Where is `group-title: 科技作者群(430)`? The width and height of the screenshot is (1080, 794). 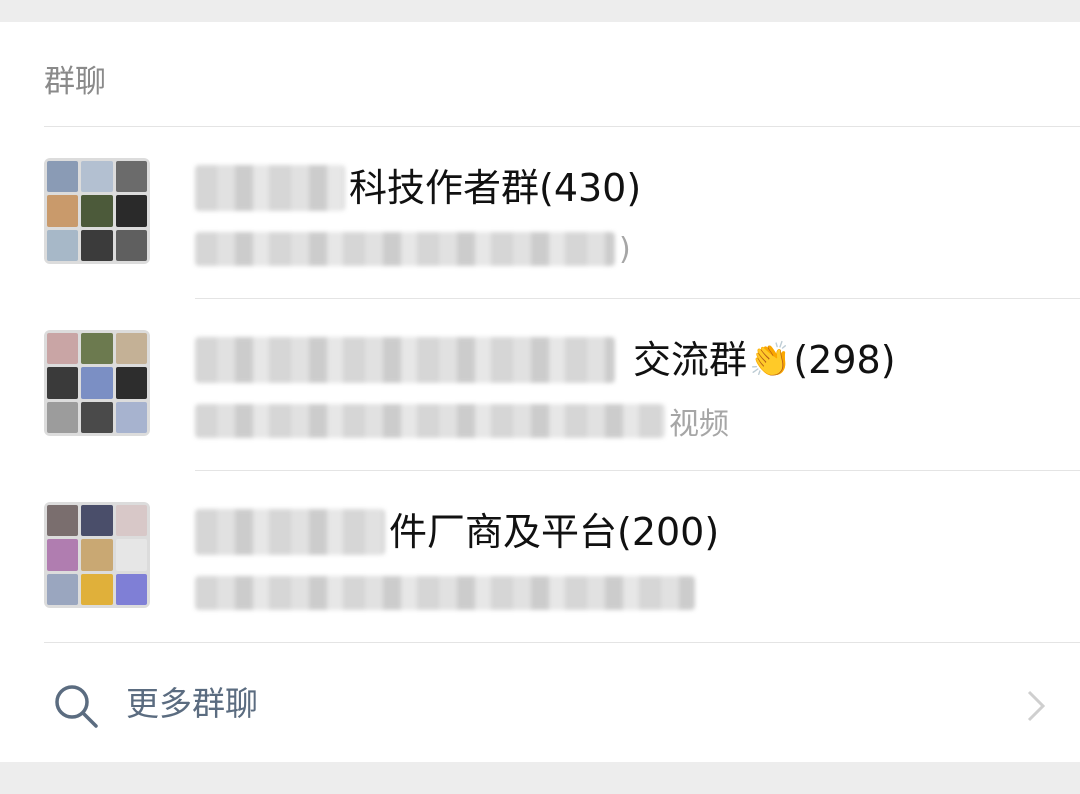
group-title: 科技作者群(430) is located at coordinates (418, 188).